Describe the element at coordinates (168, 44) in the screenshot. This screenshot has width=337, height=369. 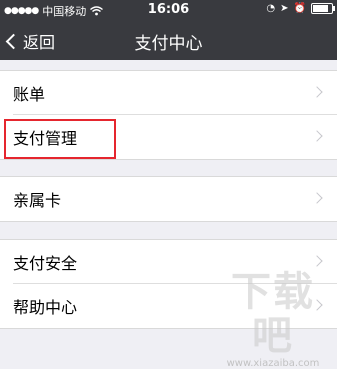
I see `page-title: 支付中心` at that location.